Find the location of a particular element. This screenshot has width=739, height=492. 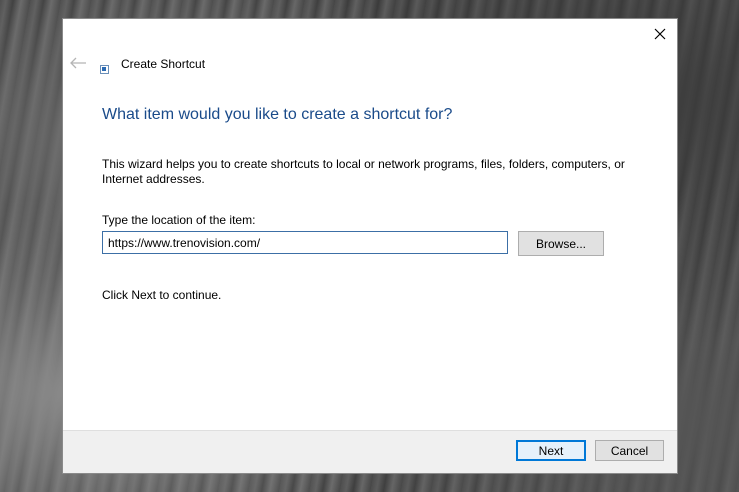

cancel-button: Cancel is located at coordinates (629, 450).